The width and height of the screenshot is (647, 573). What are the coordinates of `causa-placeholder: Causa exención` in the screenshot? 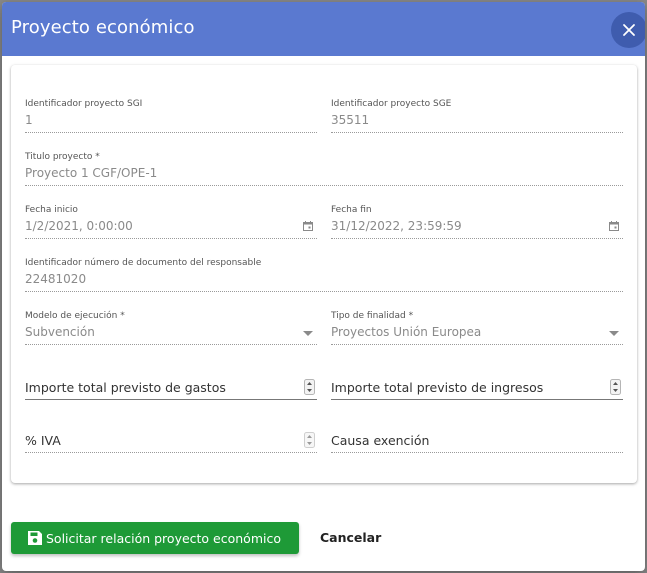 It's located at (380, 440).